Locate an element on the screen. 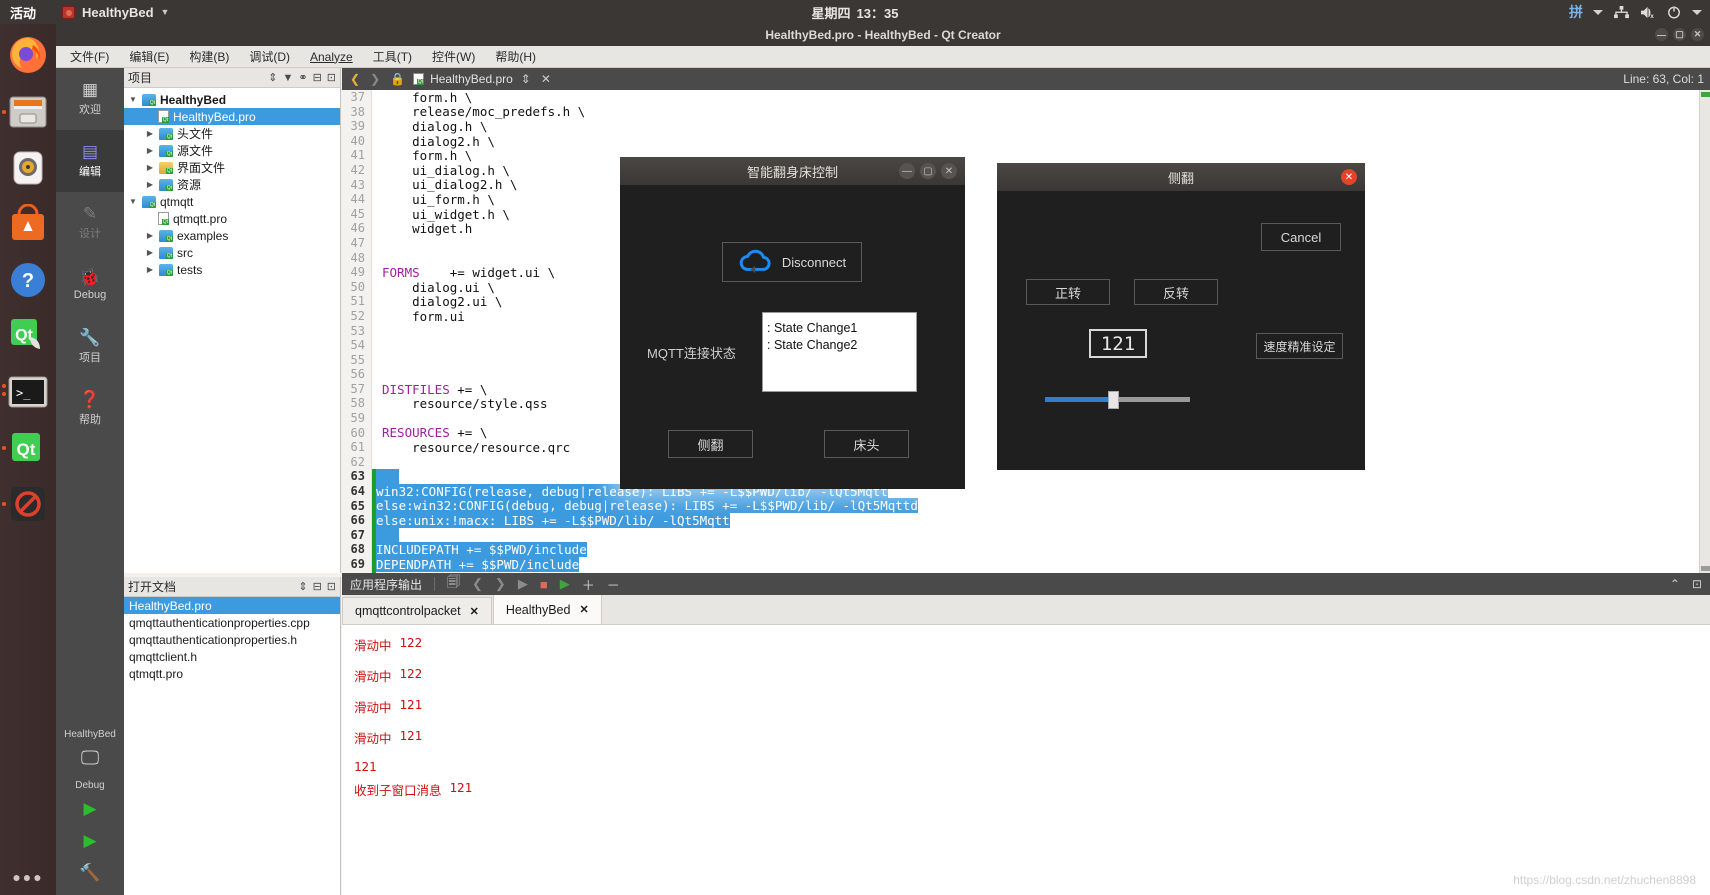 The width and height of the screenshot is (1710, 895). dock-item-qt: Qt is located at coordinates (28, 448).